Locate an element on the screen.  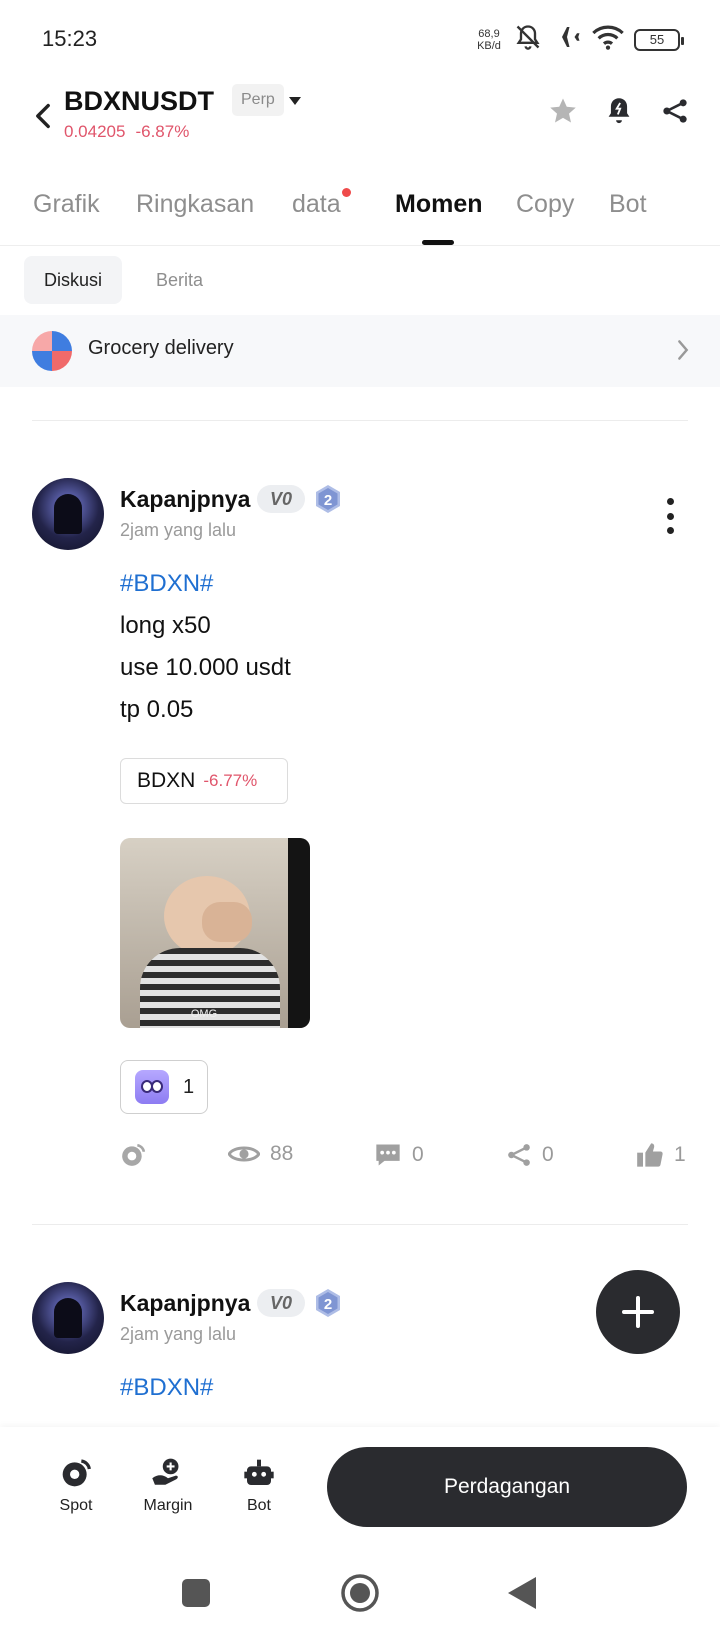
shocked-face-icon is located at coordinates (152, 1087).